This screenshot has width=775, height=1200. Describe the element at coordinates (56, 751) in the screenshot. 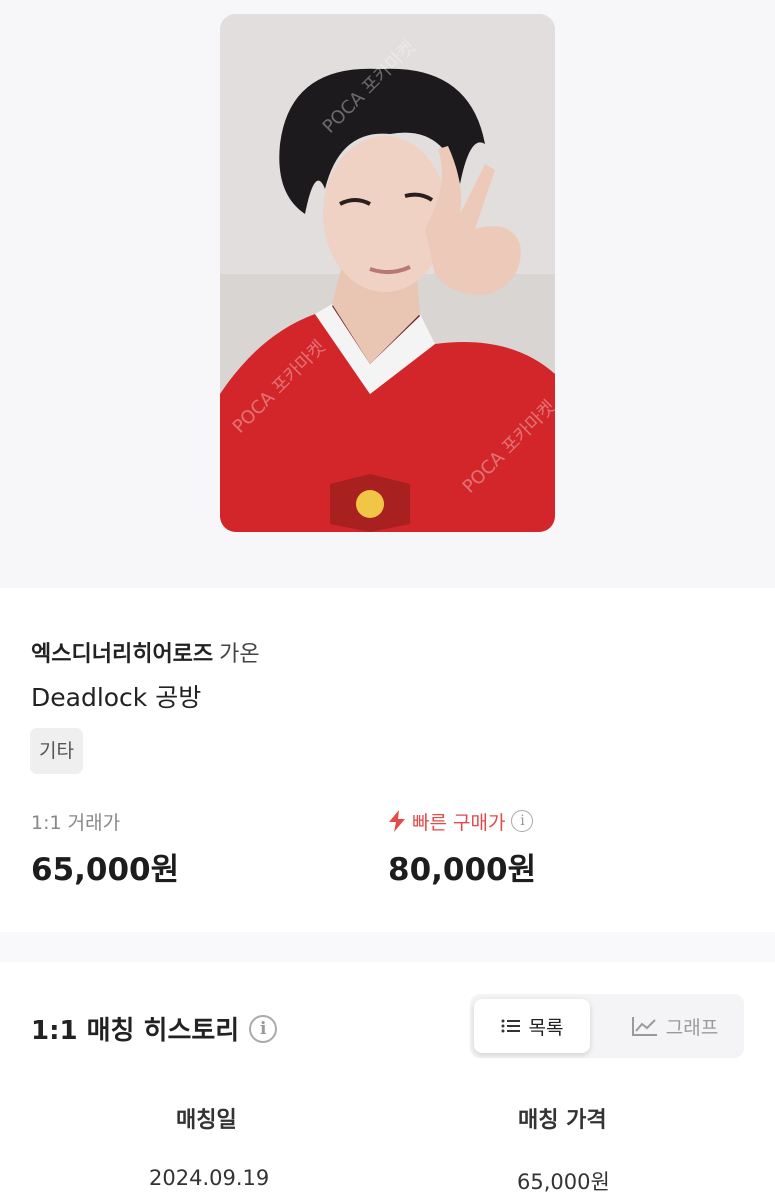

I see `category-tag: 기타` at that location.